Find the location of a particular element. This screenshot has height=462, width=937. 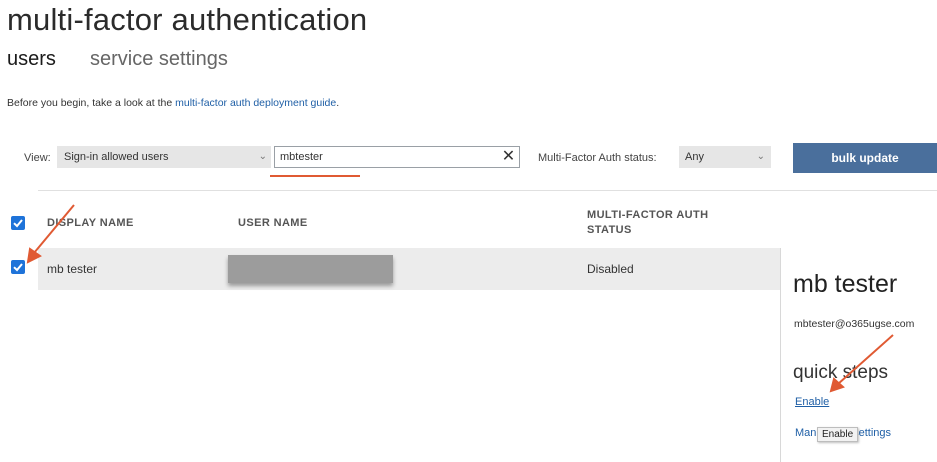

arrow-to-enable is located at coordinates (861, 363).